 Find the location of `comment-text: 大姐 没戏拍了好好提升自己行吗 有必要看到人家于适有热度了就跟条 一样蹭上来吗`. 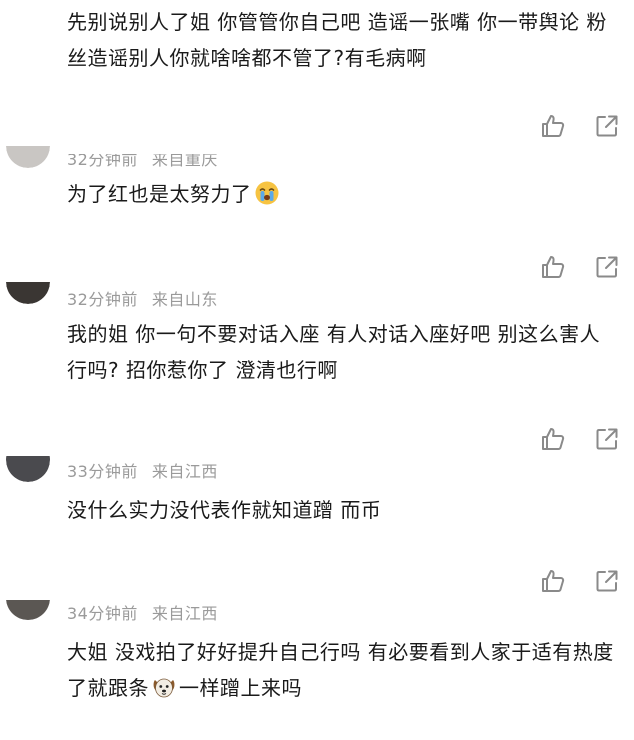

comment-text: 大姐 没戏拍了好好提升自己行吗 有必要看到人家于适有热度了就跟条 一样蹭上来吗 is located at coordinates (342, 670).